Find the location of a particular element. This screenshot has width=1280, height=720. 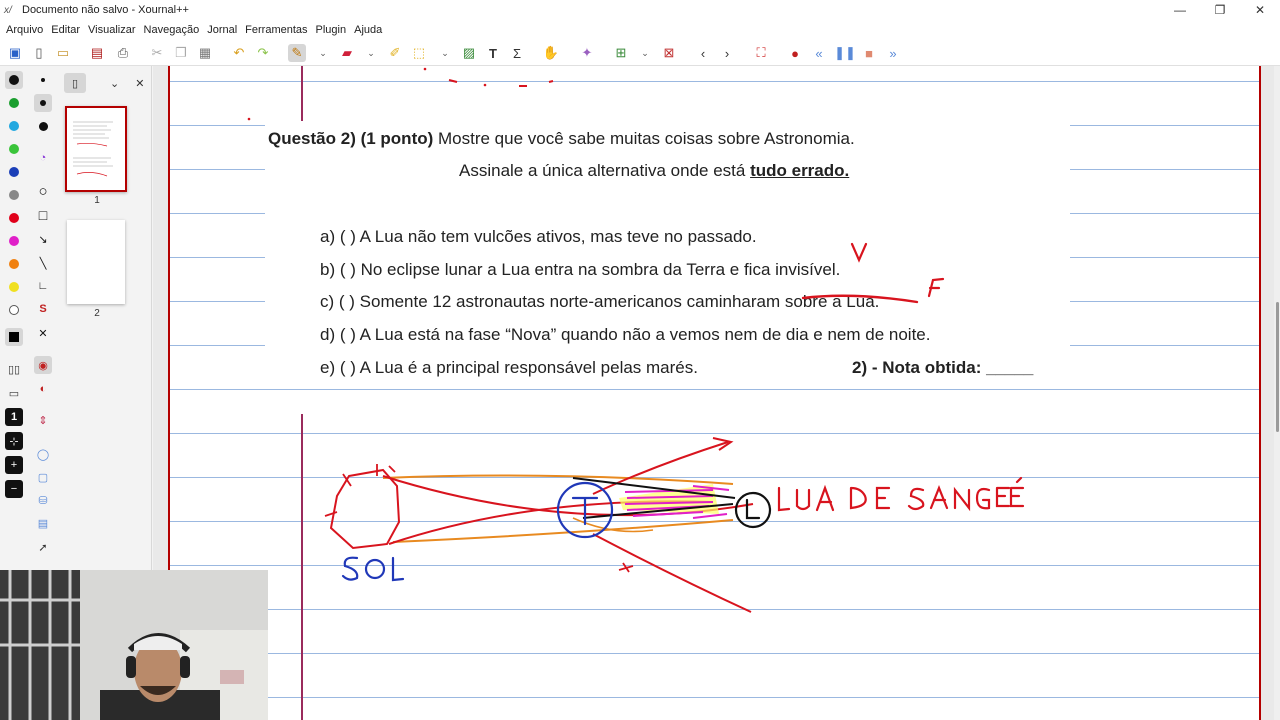

draw-circle-icon: ○ is located at coordinates (43, 191).